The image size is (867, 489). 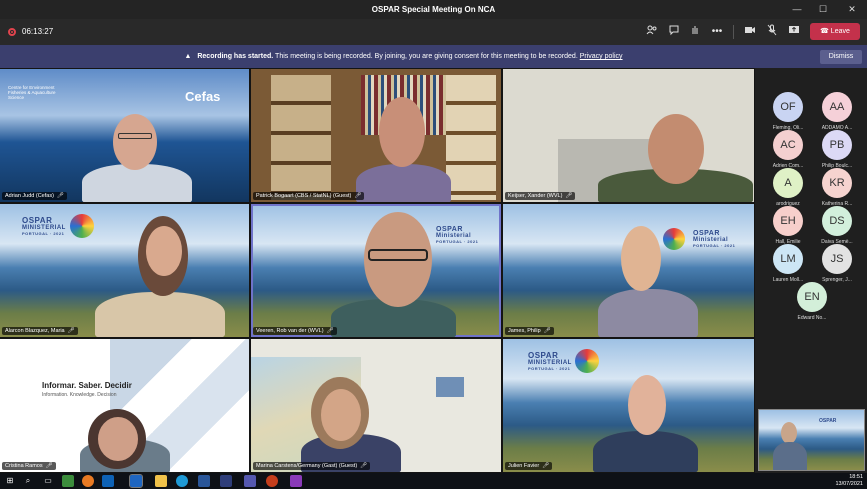 I want to click on avatar-initials: KR, so click(x=837, y=183).